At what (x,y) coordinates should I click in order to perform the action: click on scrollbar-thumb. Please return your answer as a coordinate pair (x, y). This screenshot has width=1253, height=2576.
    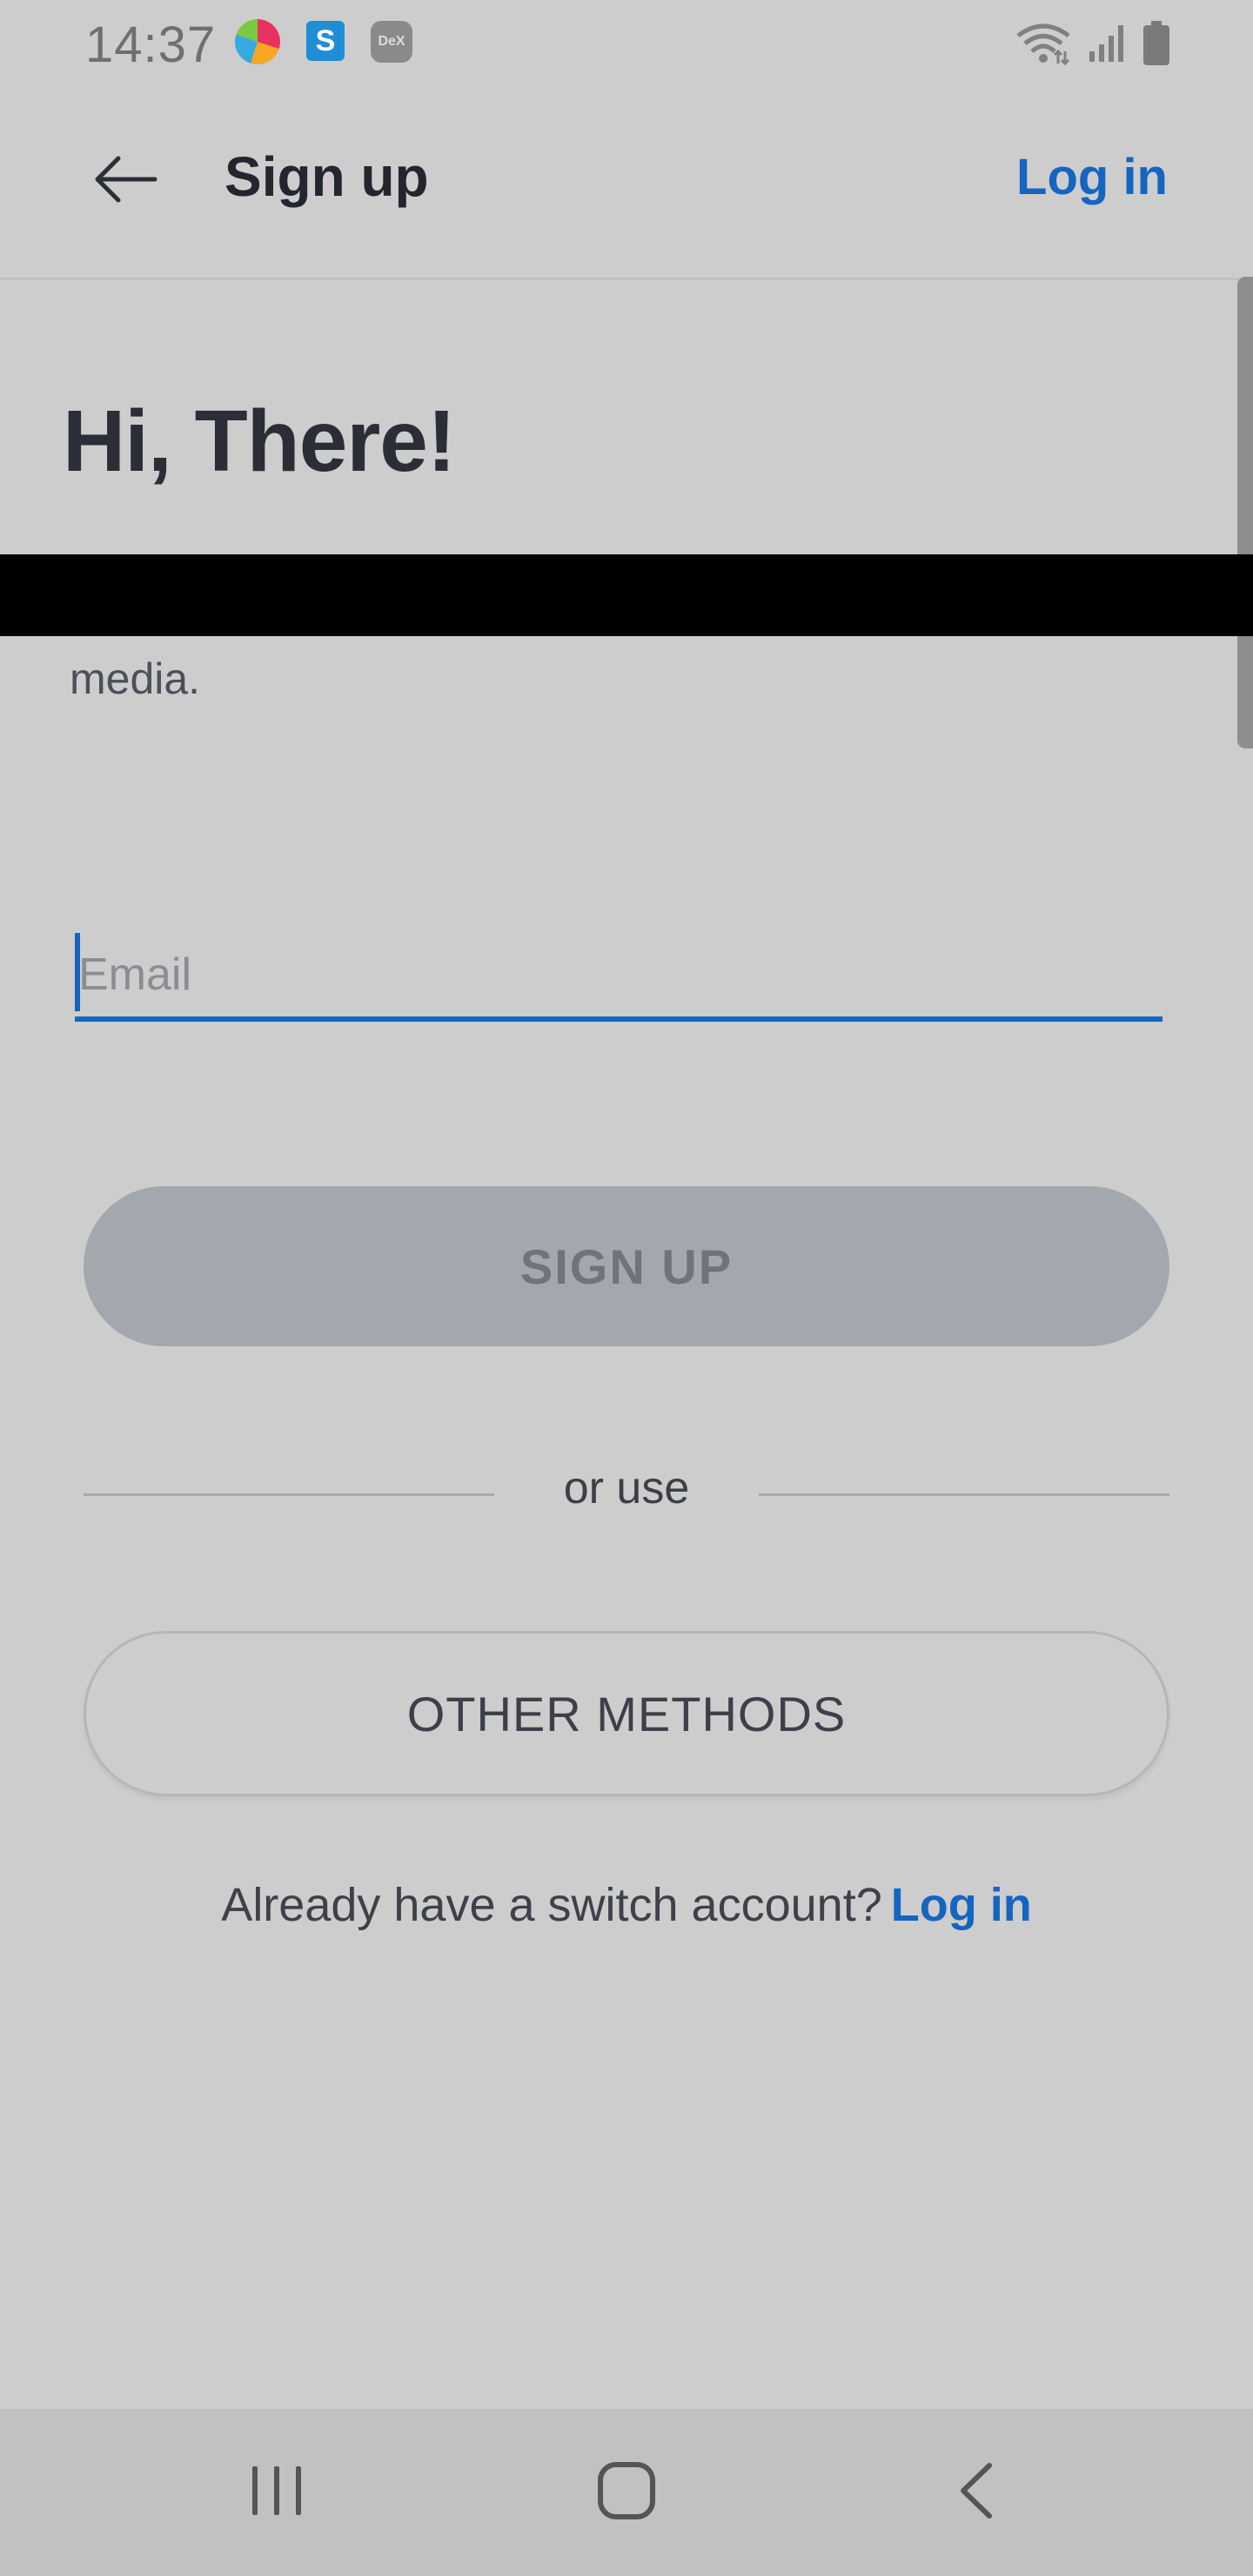
    Looking at the image, I should click on (1245, 512).